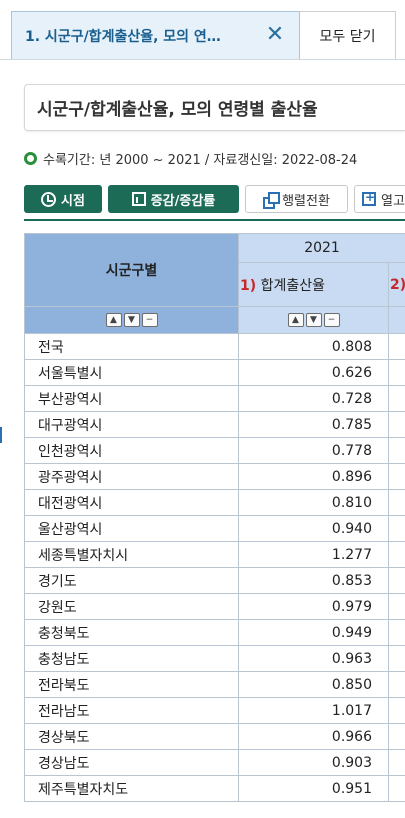  Describe the element at coordinates (131, 476) in the screenshot. I see `region-name-cell: 광주광역시` at that location.